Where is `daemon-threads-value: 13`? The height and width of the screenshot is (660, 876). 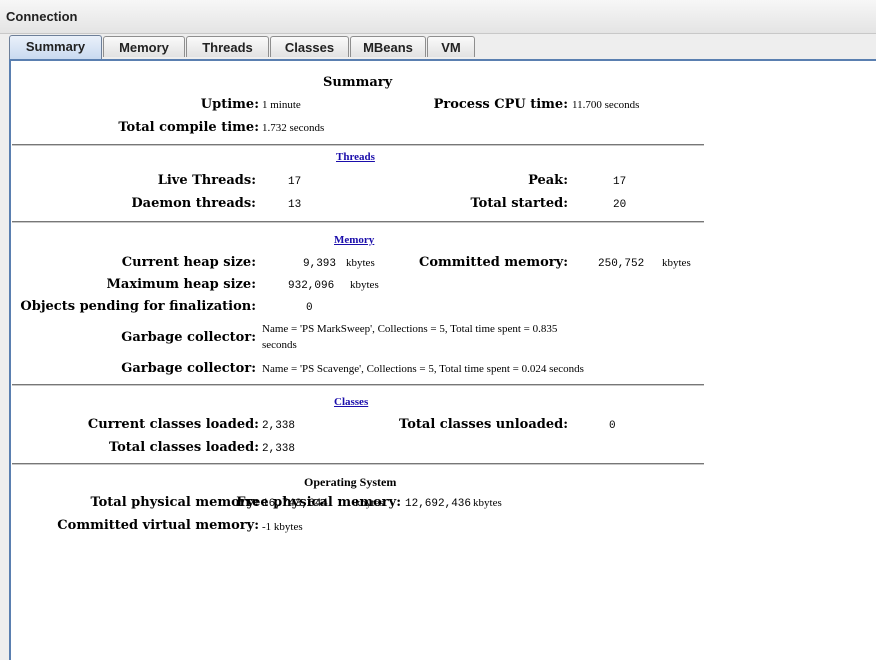
daemon-threads-value: 13 is located at coordinates (295, 205).